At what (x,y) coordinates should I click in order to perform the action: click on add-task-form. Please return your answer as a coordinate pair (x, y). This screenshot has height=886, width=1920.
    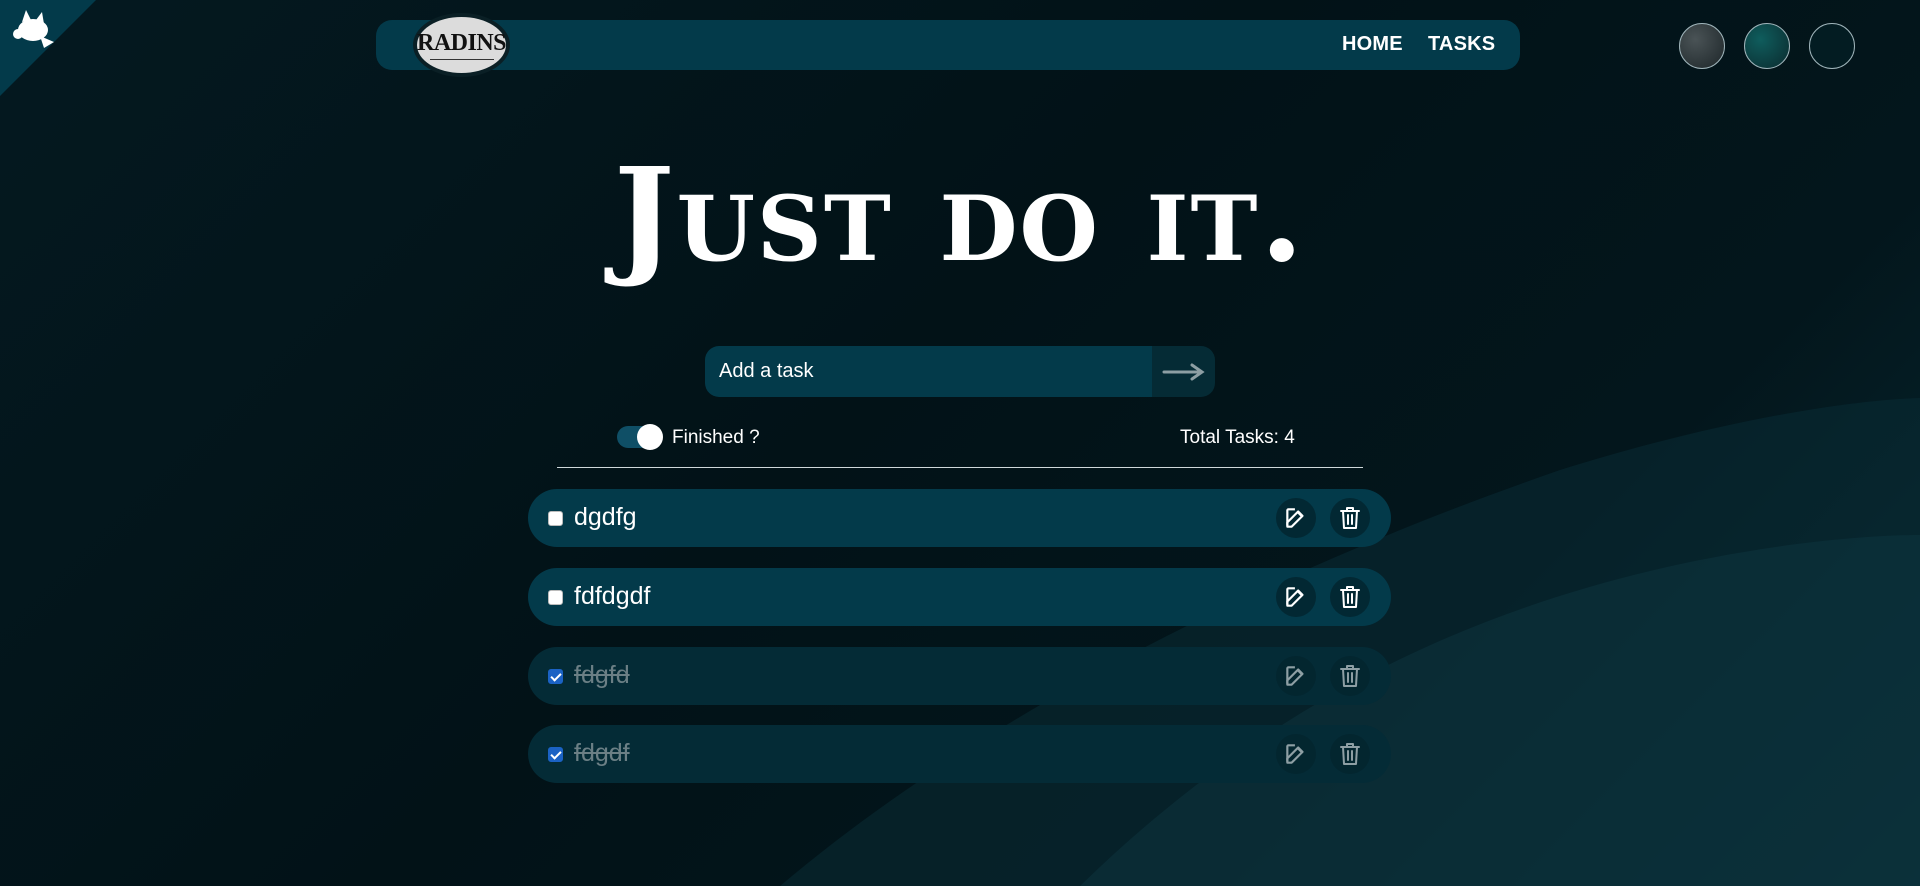
    Looking at the image, I should click on (960, 371).